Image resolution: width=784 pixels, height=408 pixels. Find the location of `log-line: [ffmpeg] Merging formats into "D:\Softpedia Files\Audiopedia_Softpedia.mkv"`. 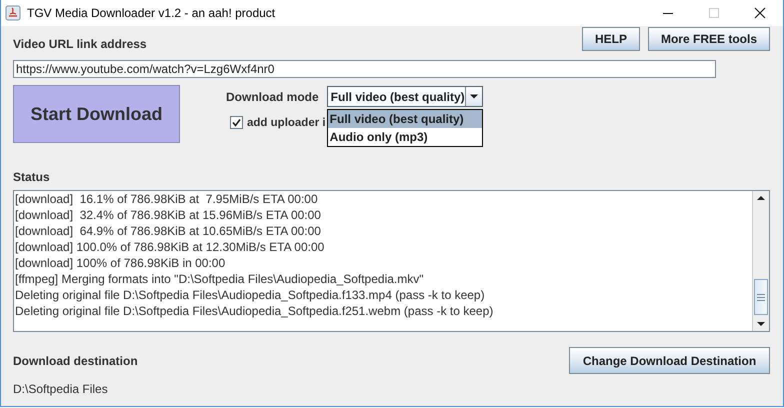

log-line: [ffmpeg] Merging formats into "D:\Softpedia Files\Audiopedia_Softpedia.mkv" is located at coordinates (220, 279).